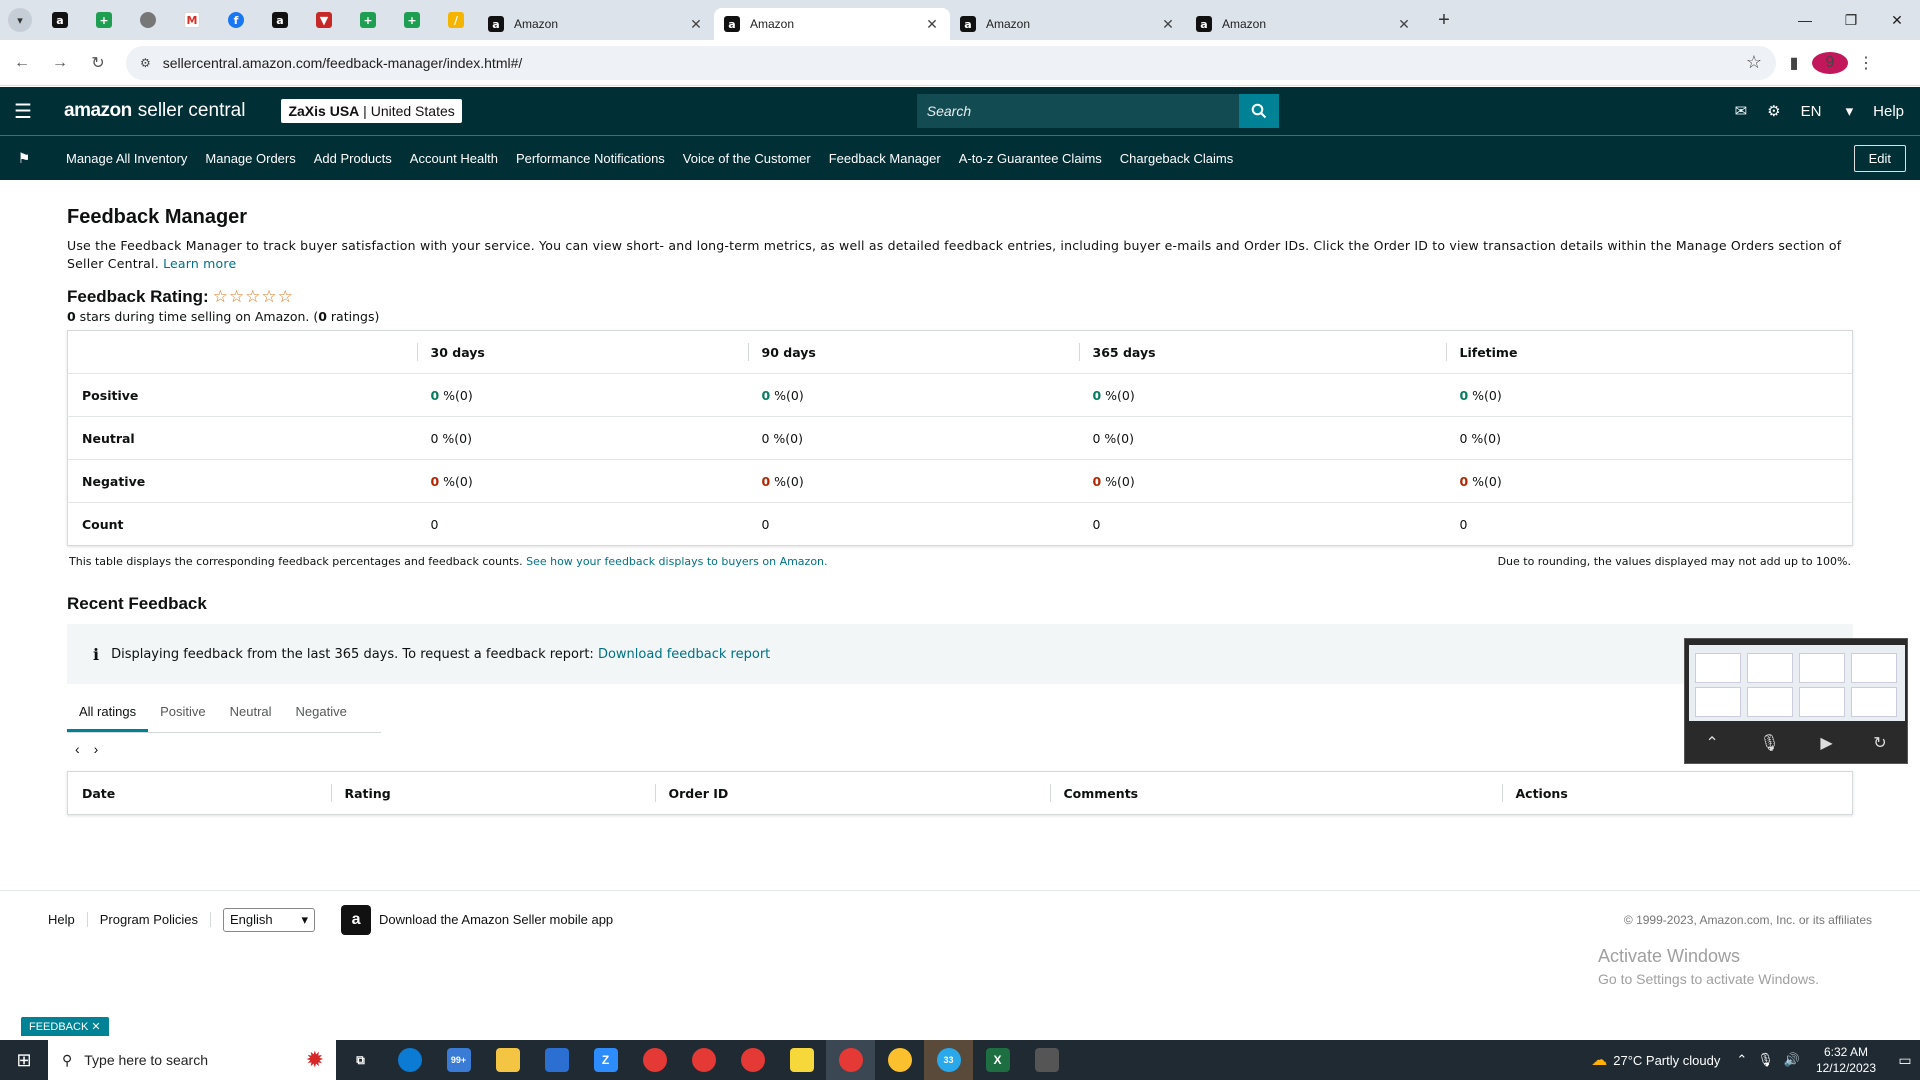 The width and height of the screenshot is (1920, 1080). What do you see at coordinates (1827, 111) in the screenshot?
I see `language-selector: EN ▾` at bounding box center [1827, 111].